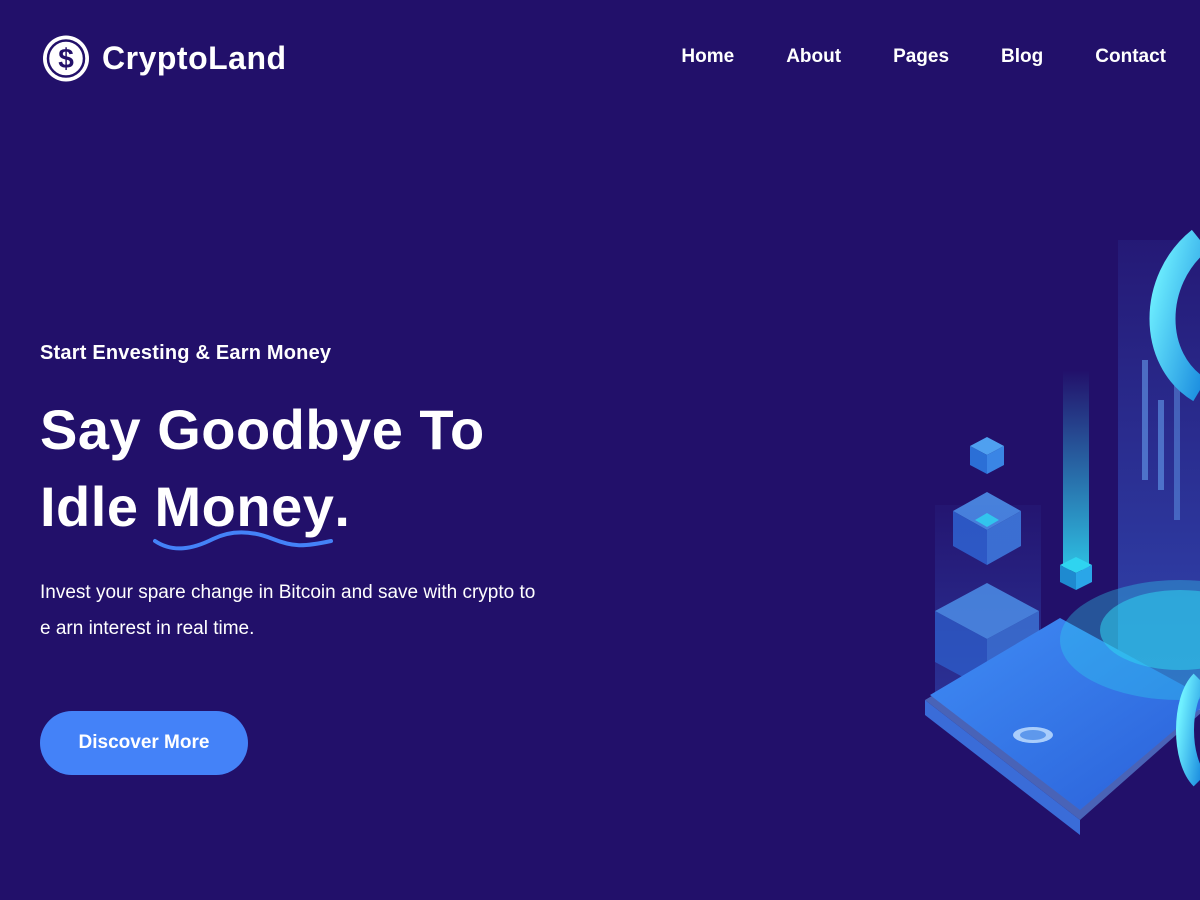 The image size is (1200, 900). What do you see at coordinates (262, 429) in the screenshot?
I see `headline-line-1: Say Goodbye To` at bounding box center [262, 429].